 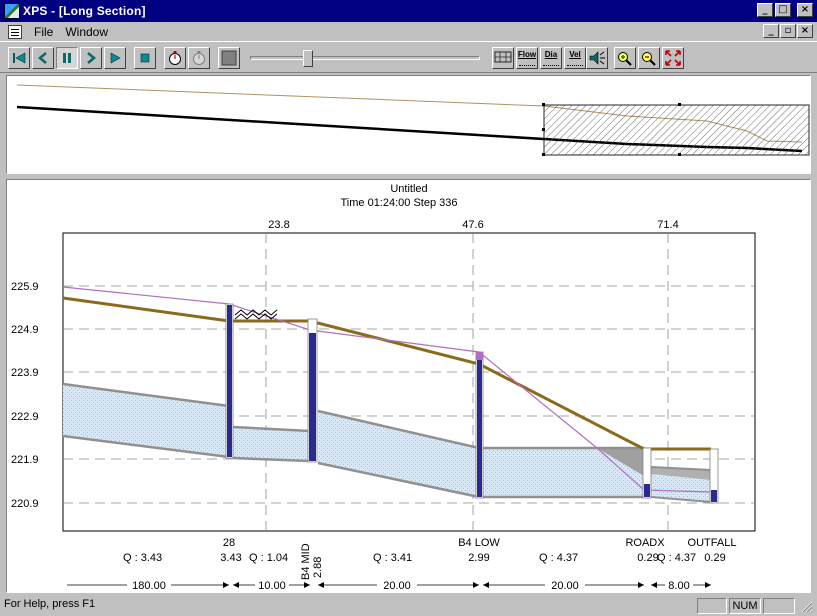 I want to click on diameter-button: Dia, so click(x=551, y=58).